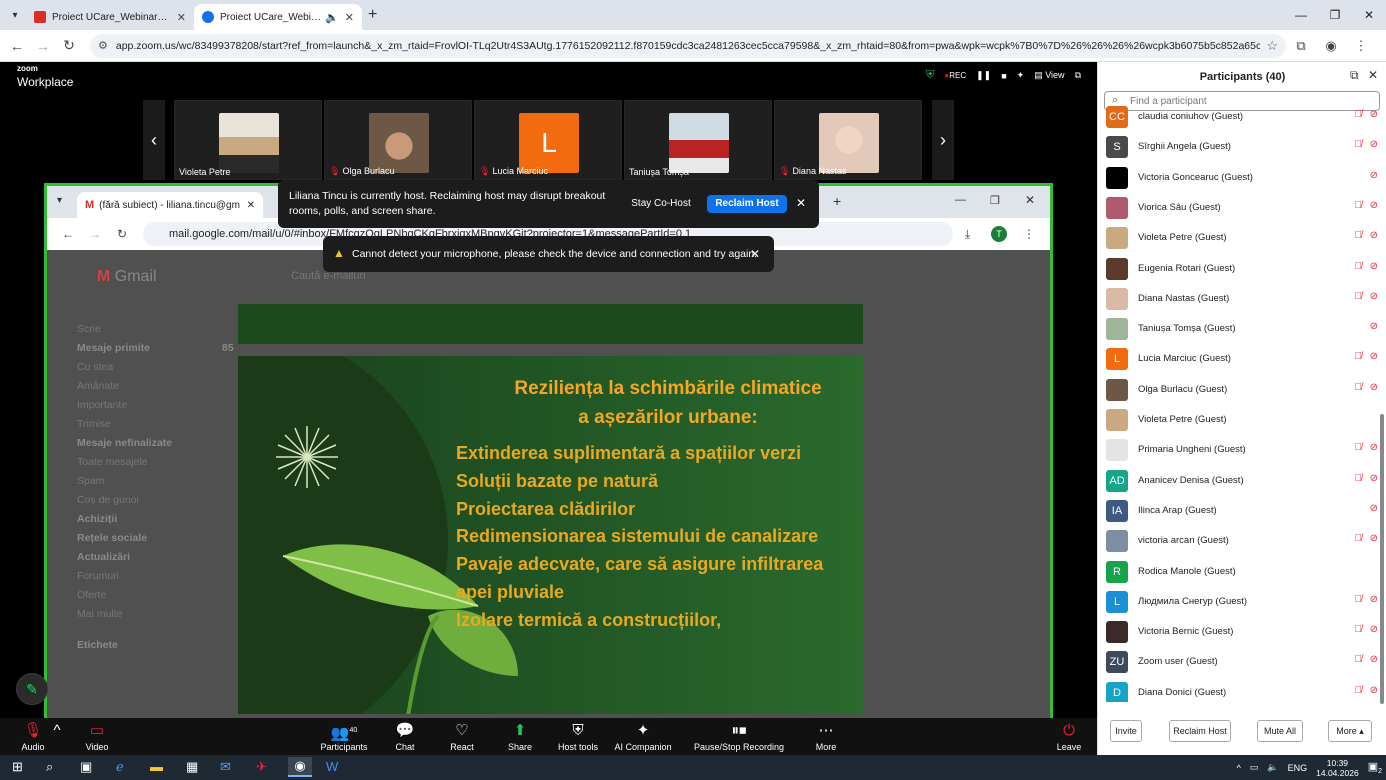 The width and height of the screenshot is (1386, 780). I want to click on participant-row: victoria arcan (Guest) 🎙̸ ⊘, so click(1238, 541).